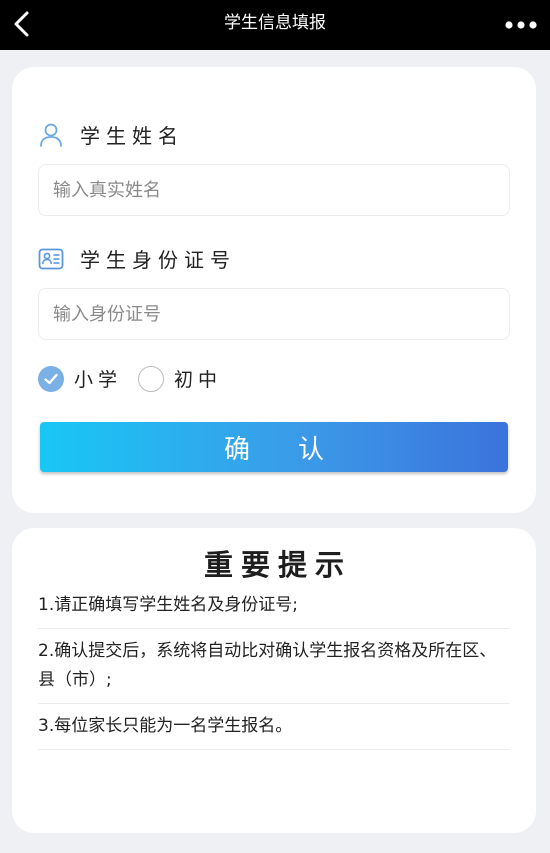 This screenshot has height=853, width=550. Describe the element at coordinates (198, 378) in the screenshot. I see `radio-junior-high-label: 初中` at that location.